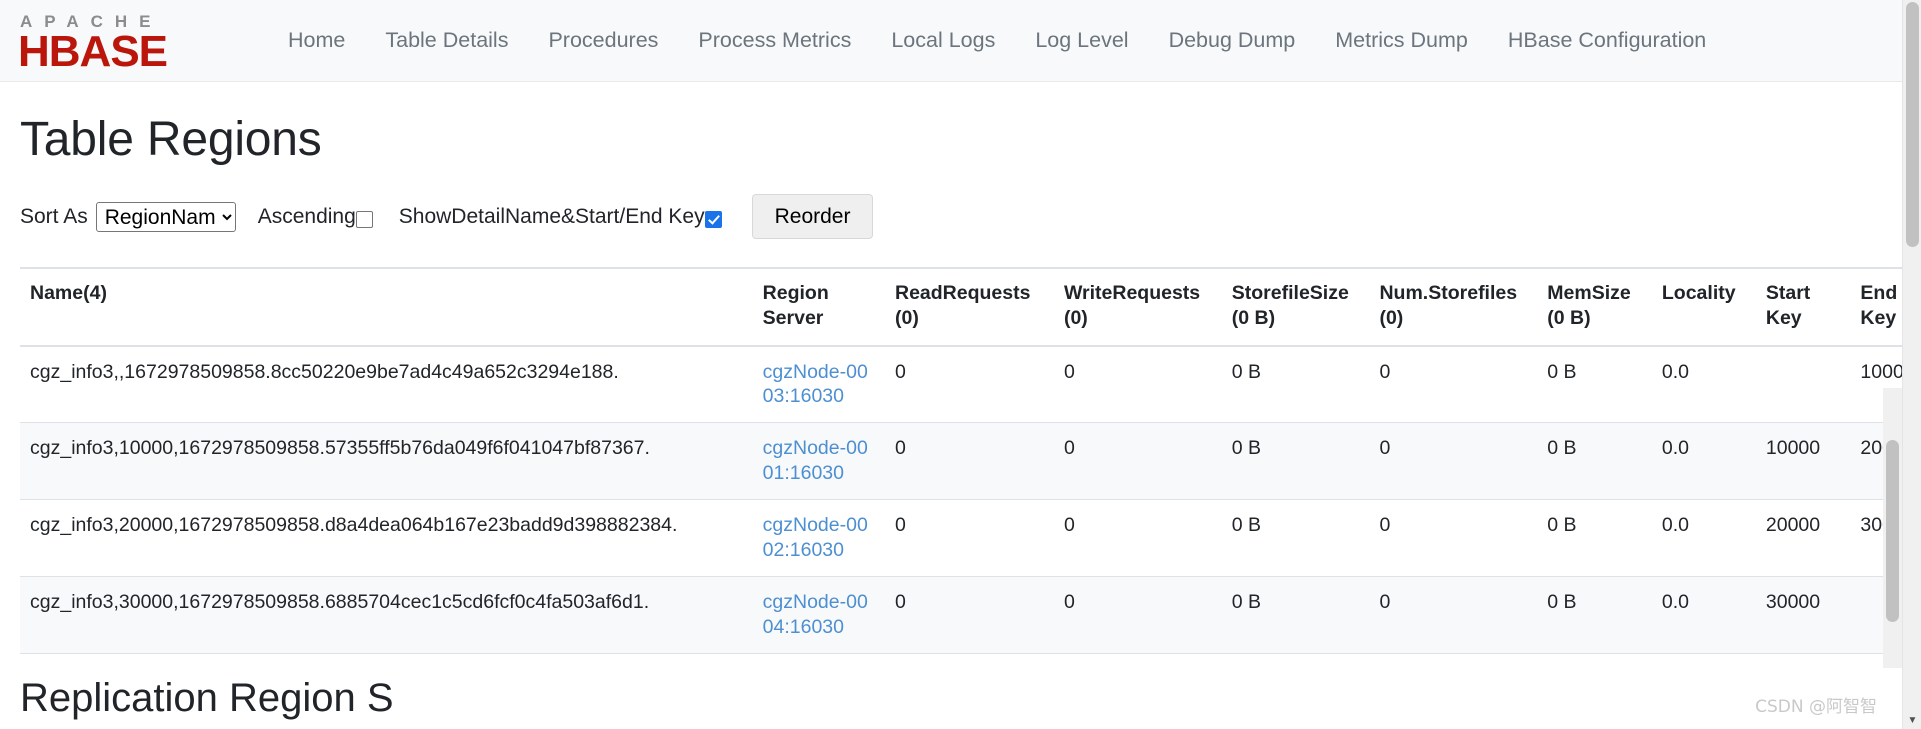  Describe the element at coordinates (165, 216) in the screenshot. I see `sort-as-select: RegionName` at that location.